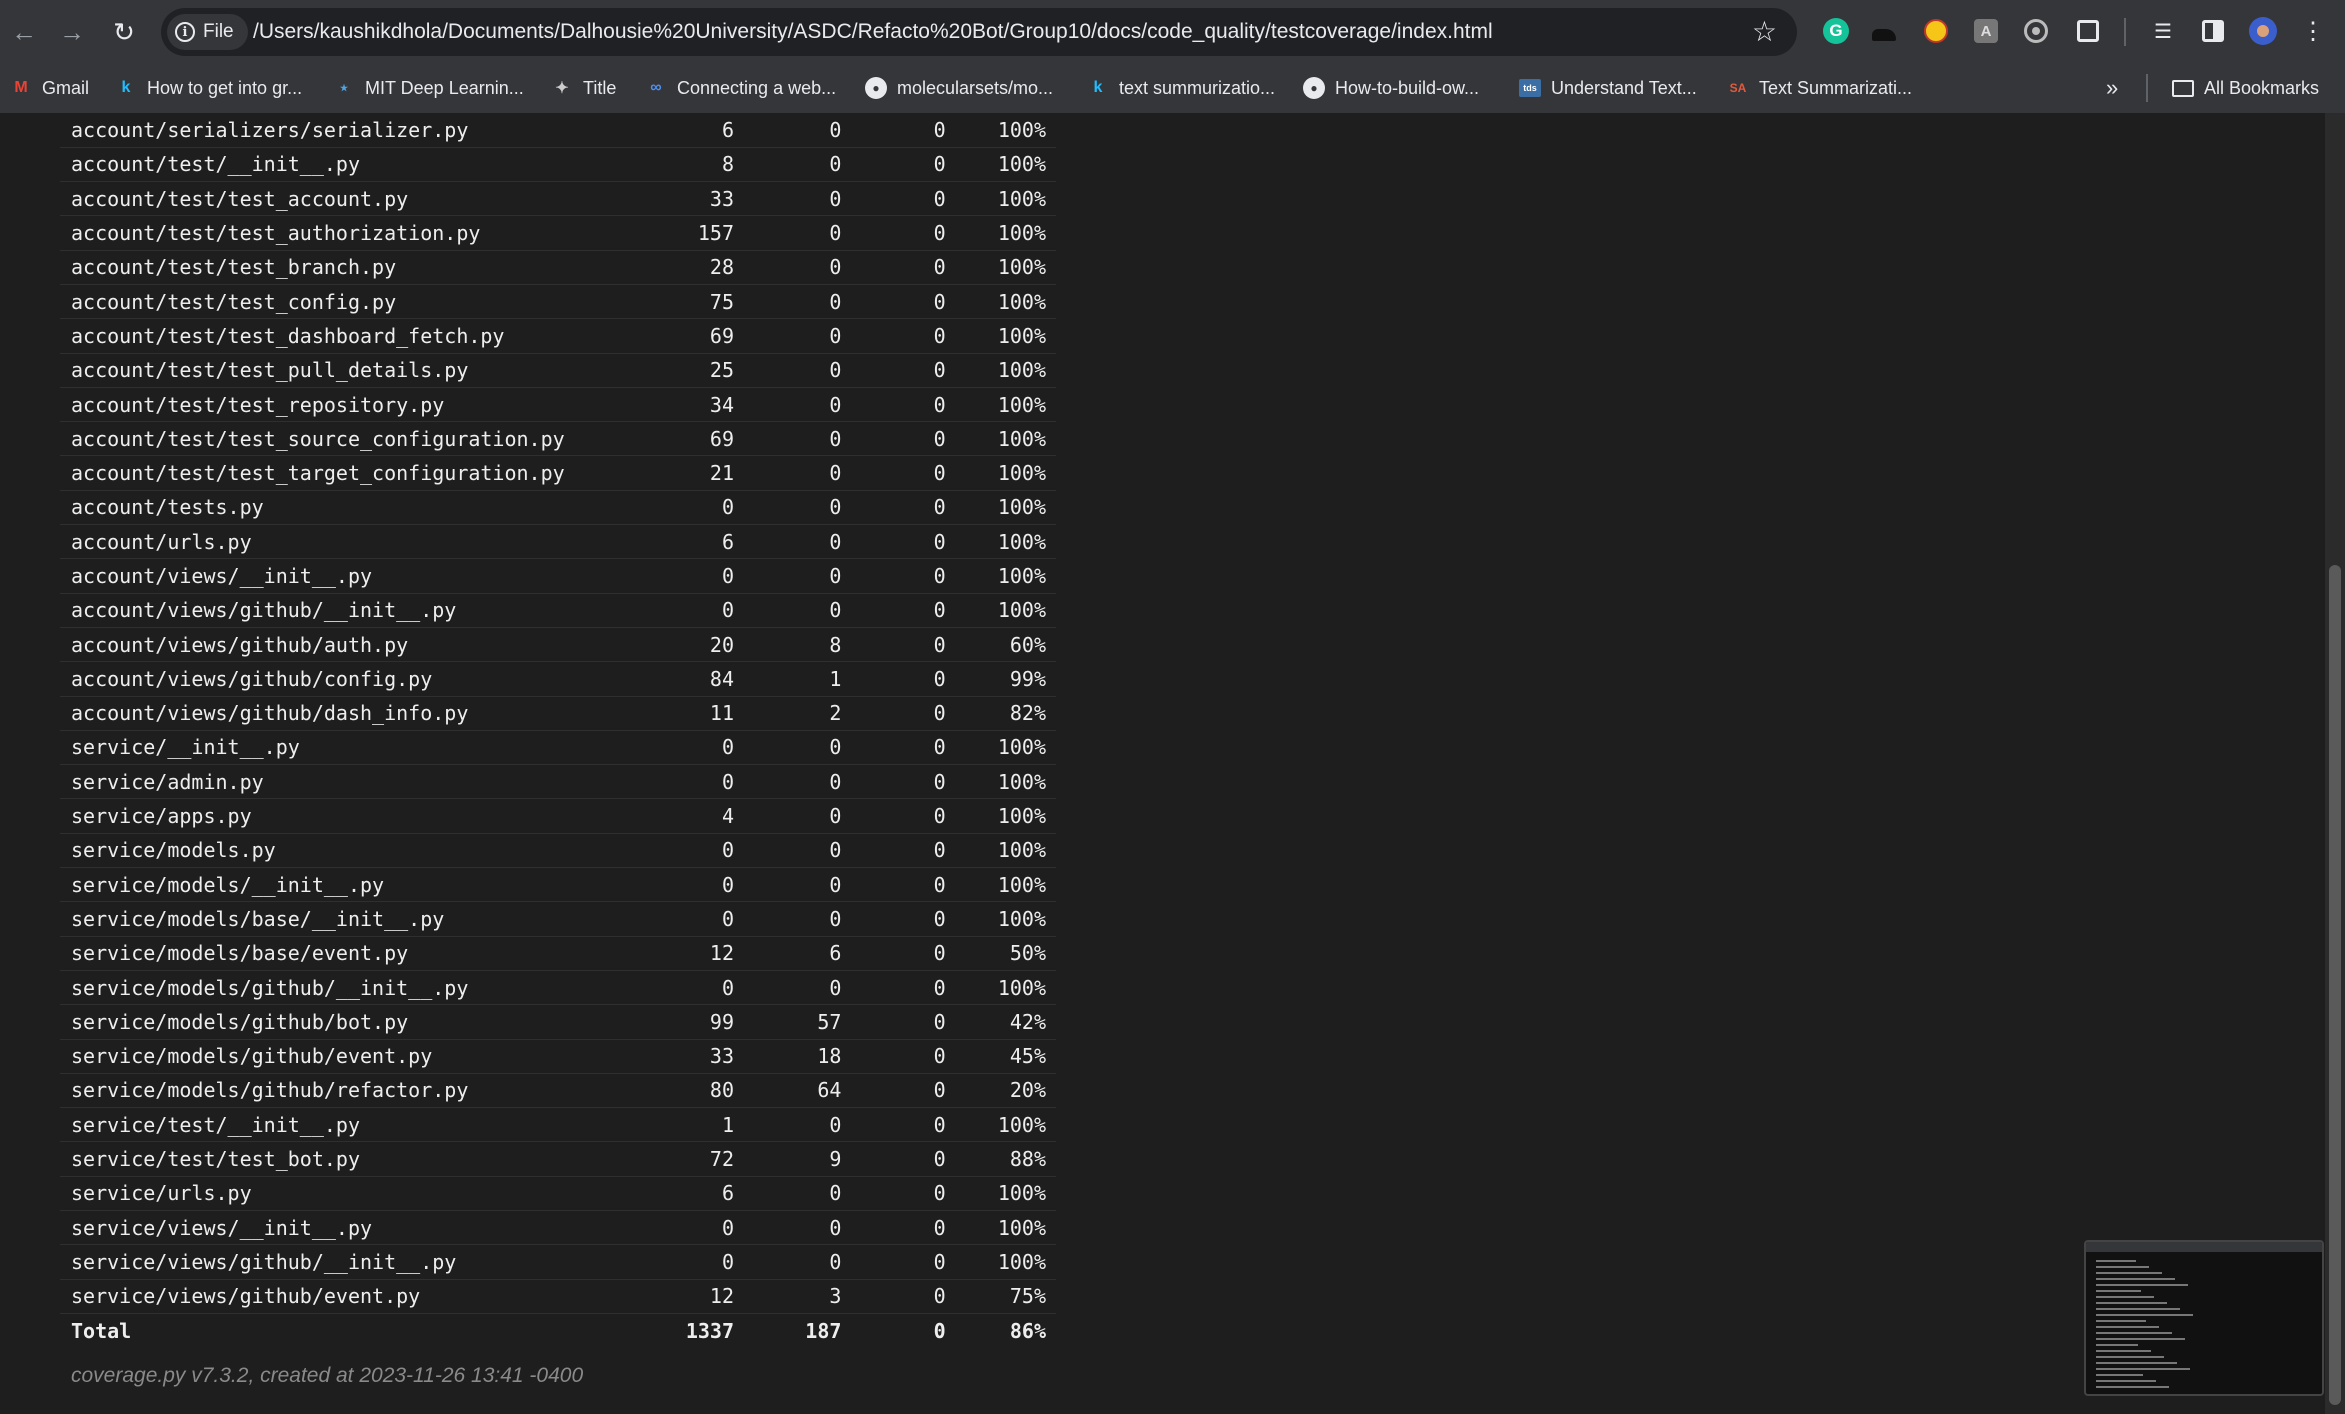 Image resolution: width=2345 pixels, height=1414 pixels. Describe the element at coordinates (319, 782) in the screenshot. I see `module-cell: service/admin.py` at that location.